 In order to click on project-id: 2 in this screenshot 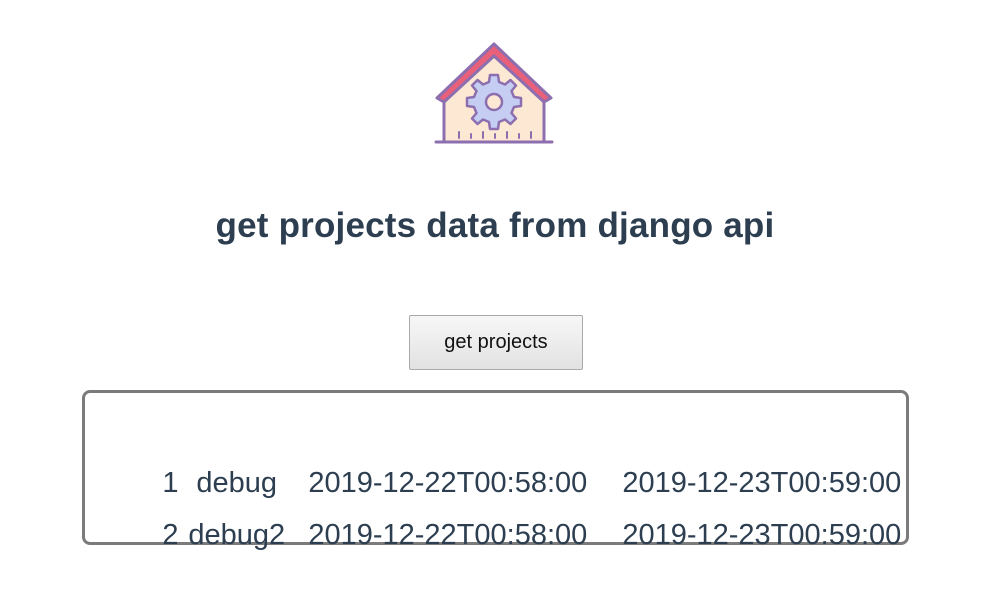, I will do `click(170, 535)`.